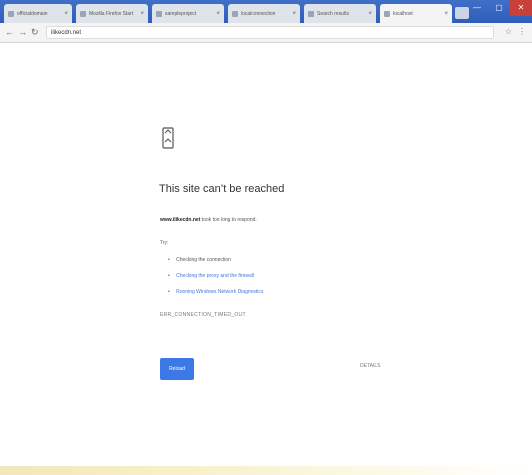 Image resolution: width=532 pixels, height=475 pixels. Describe the element at coordinates (215, 292) in the screenshot. I see `suggestion-item: Running Windows Network Diagnostics` at that location.